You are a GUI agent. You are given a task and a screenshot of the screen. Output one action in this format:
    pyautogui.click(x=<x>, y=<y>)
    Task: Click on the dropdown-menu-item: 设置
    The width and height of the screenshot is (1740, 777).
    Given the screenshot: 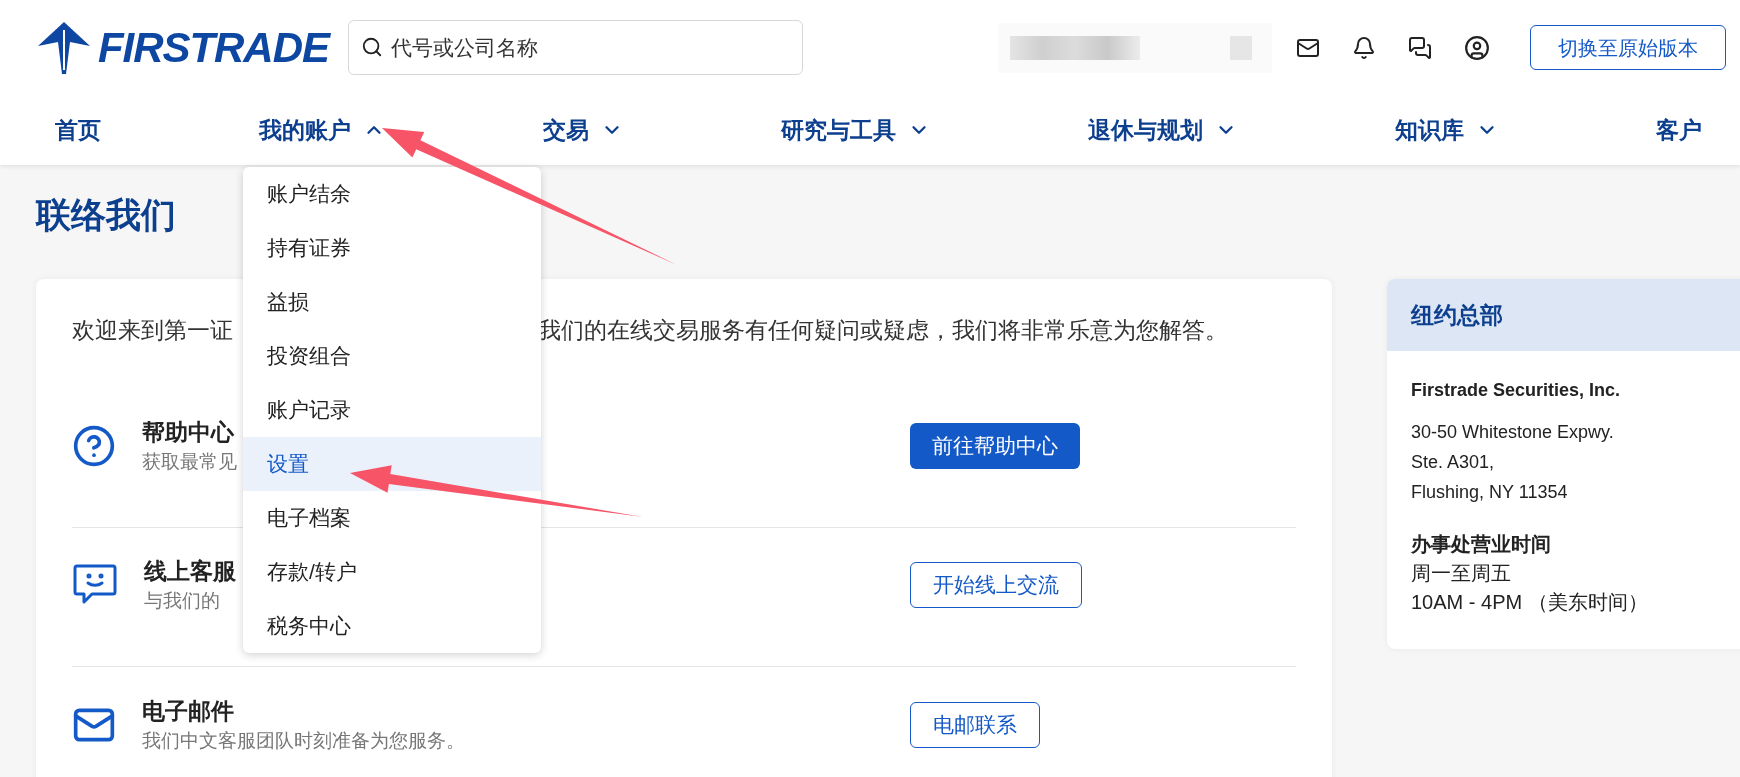 What is the action you would take?
    pyautogui.click(x=392, y=464)
    